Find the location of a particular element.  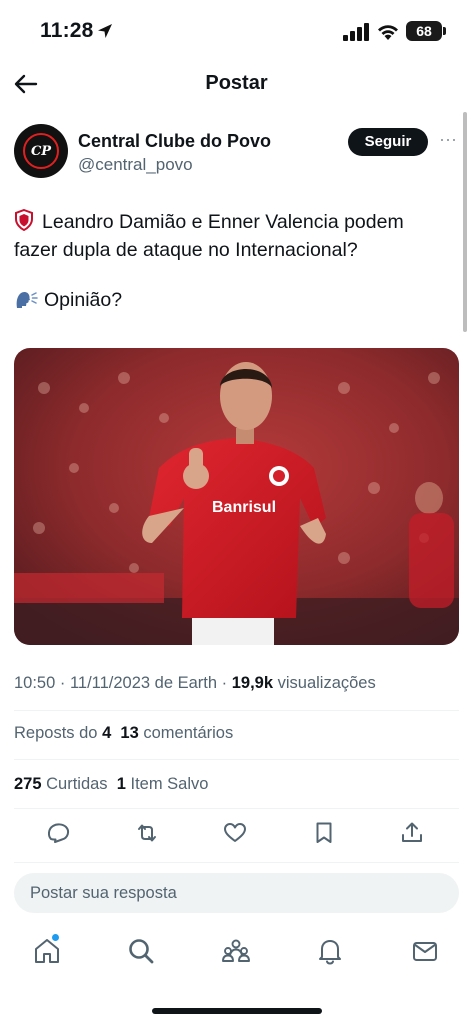

speaking-head-icon is located at coordinates (27, 299).